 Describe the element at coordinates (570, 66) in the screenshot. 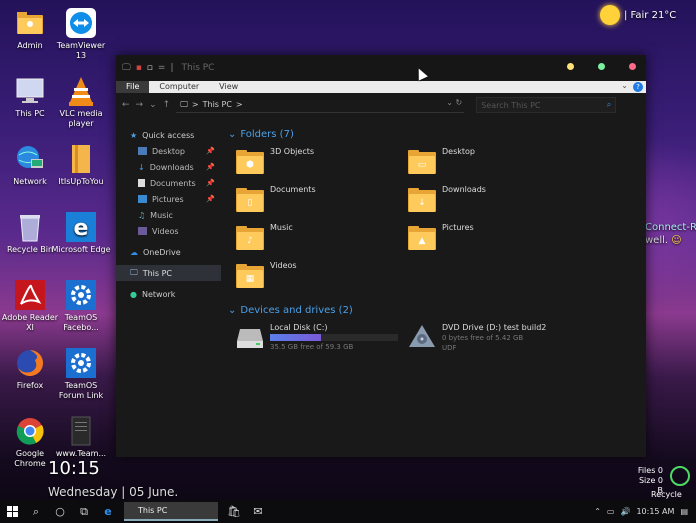

I see `minimize-button` at that location.